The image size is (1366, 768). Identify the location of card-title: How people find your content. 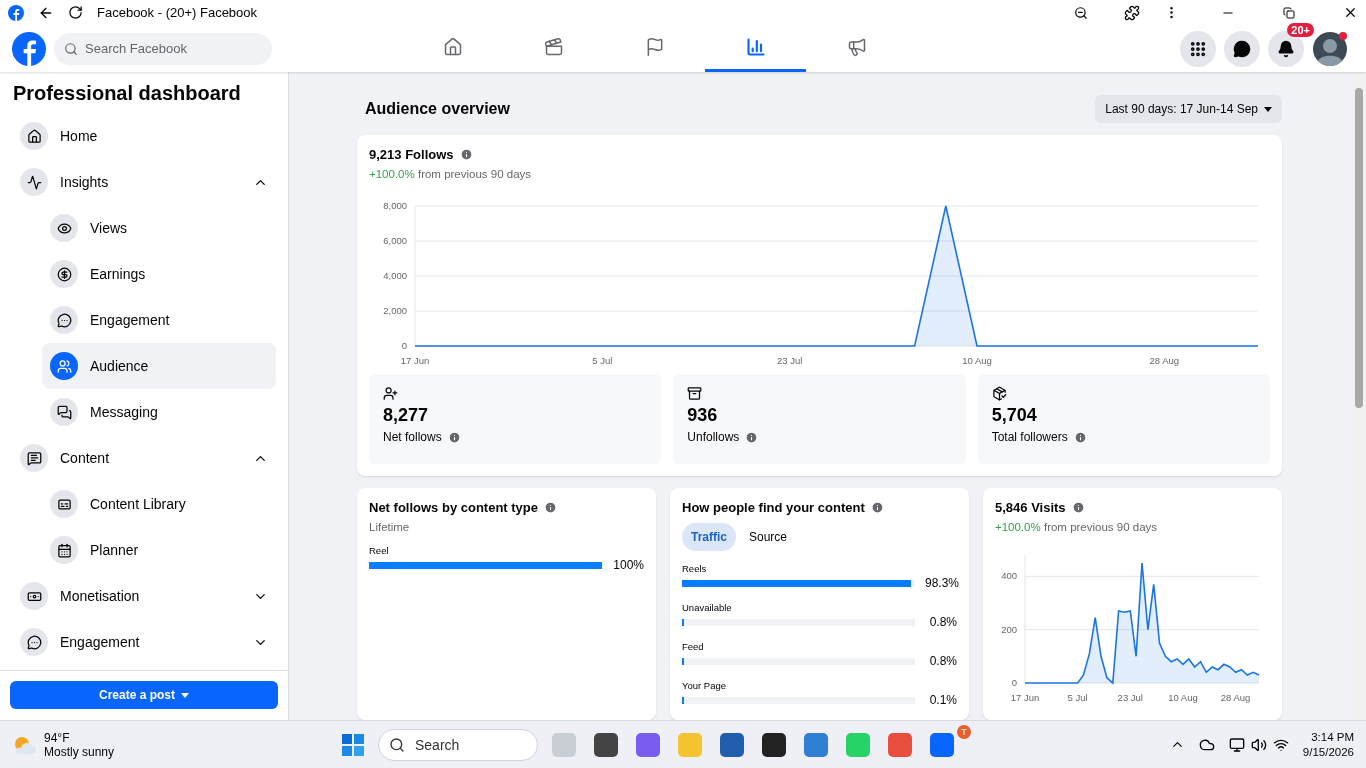
(773, 507).